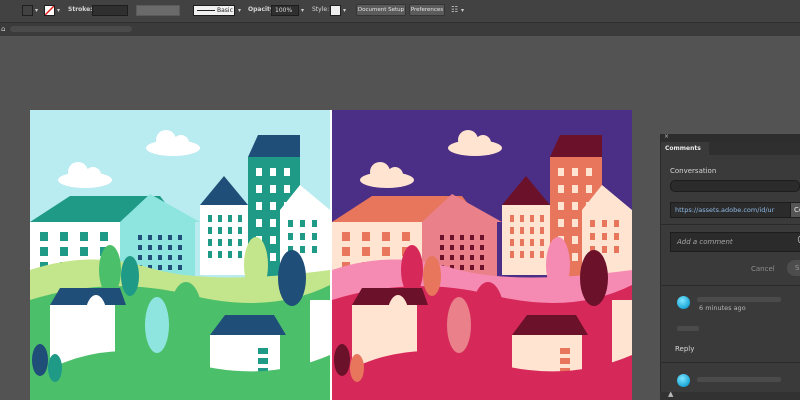 This screenshot has height=400, width=800. I want to click on brush-dropdown-icon: ▾, so click(239, 10).